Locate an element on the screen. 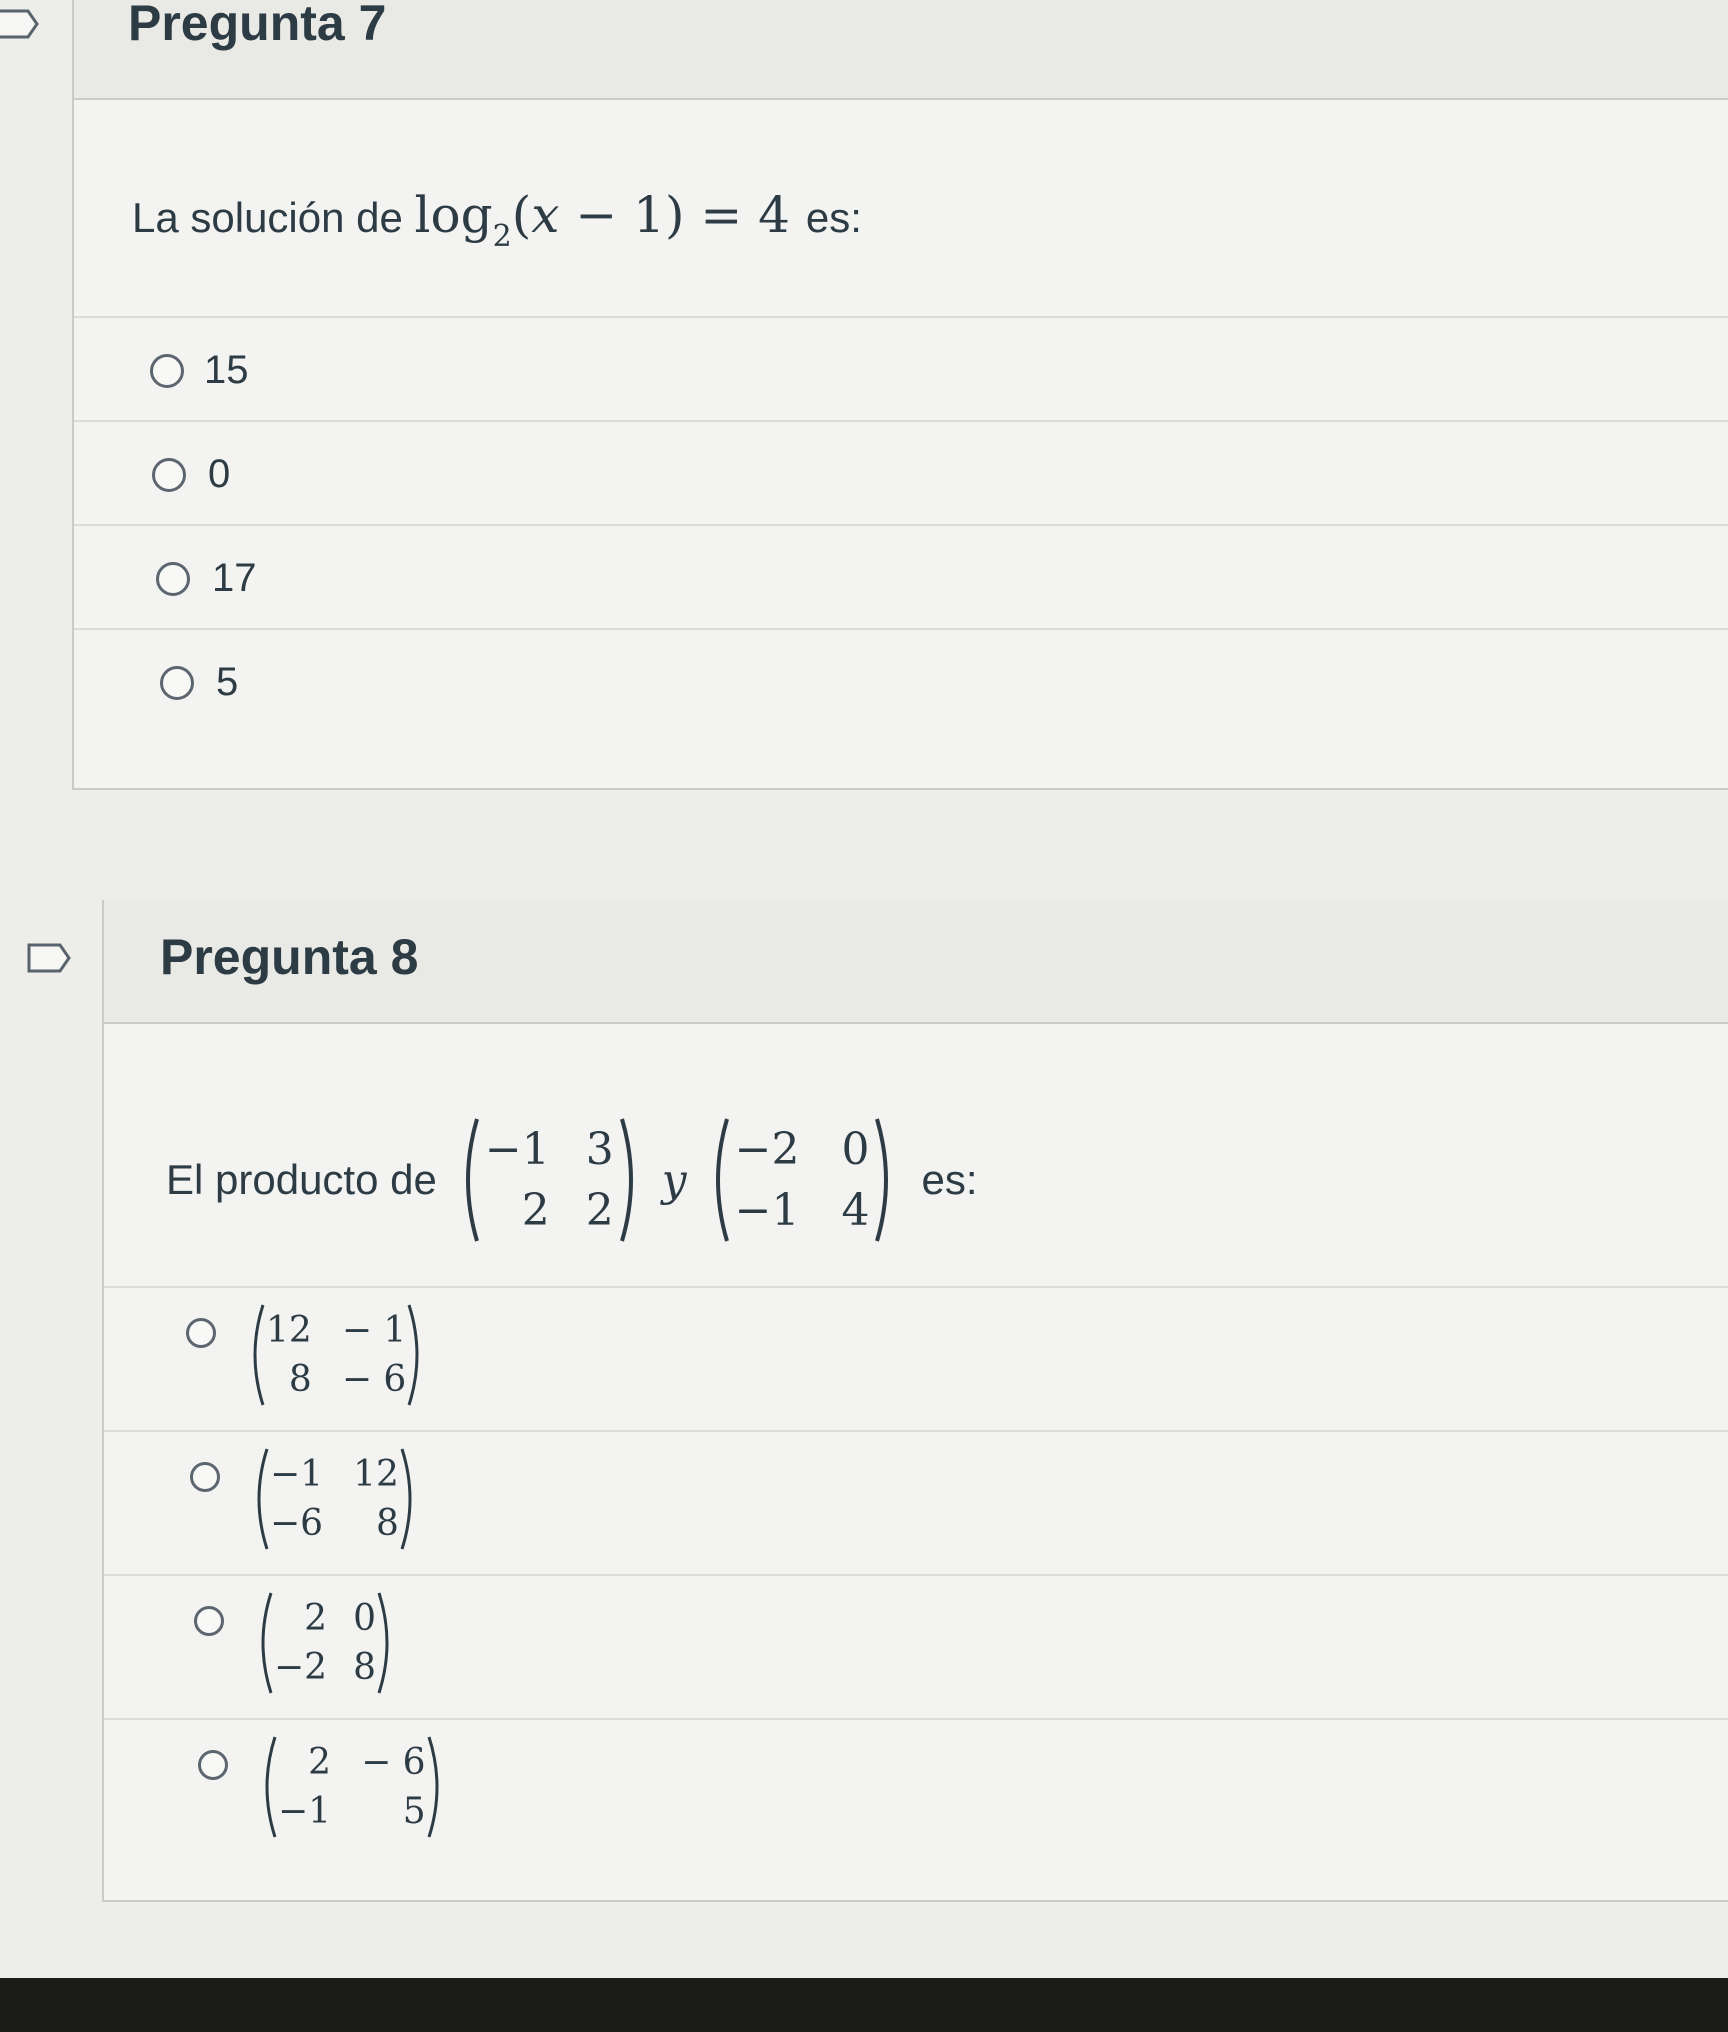 The image size is (1728, 2032). question-7-equation: log2(x − 1) = 4 is located at coordinates (610, 220).